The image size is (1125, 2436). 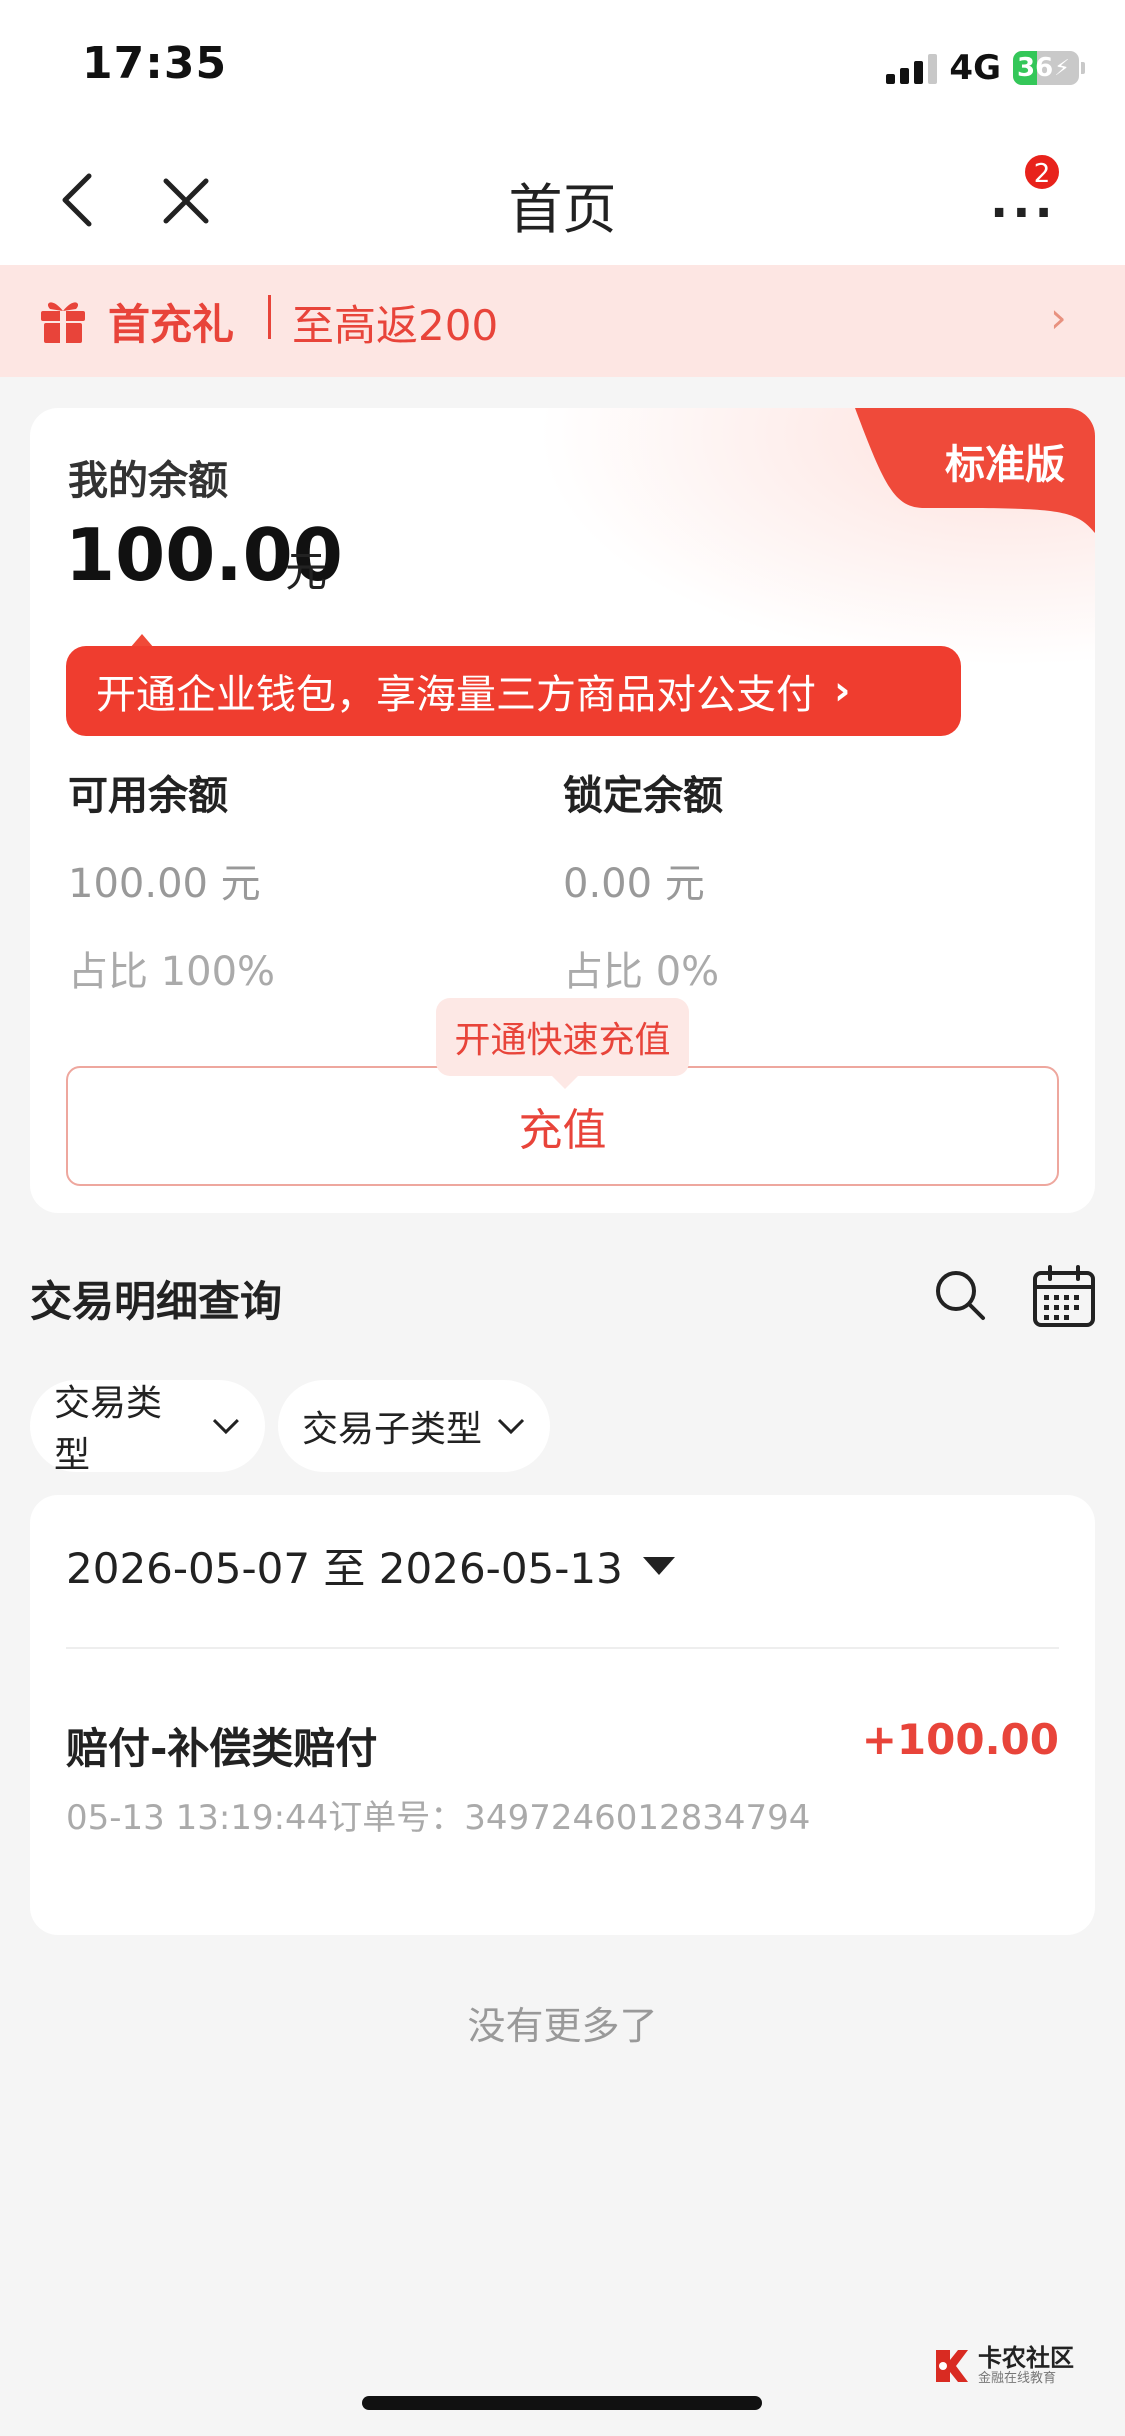 What do you see at coordinates (392, 1429) in the screenshot?
I see `filter-label: 交易子类型` at bounding box center [392, 1429].